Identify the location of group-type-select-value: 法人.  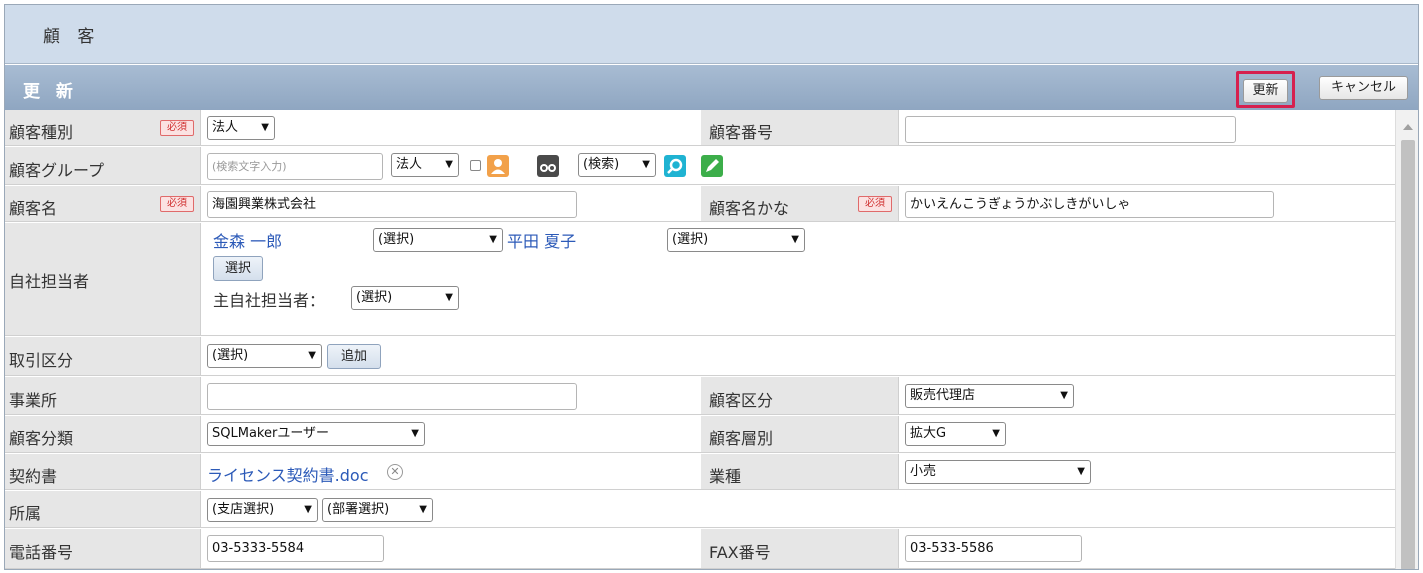
(409, 164).